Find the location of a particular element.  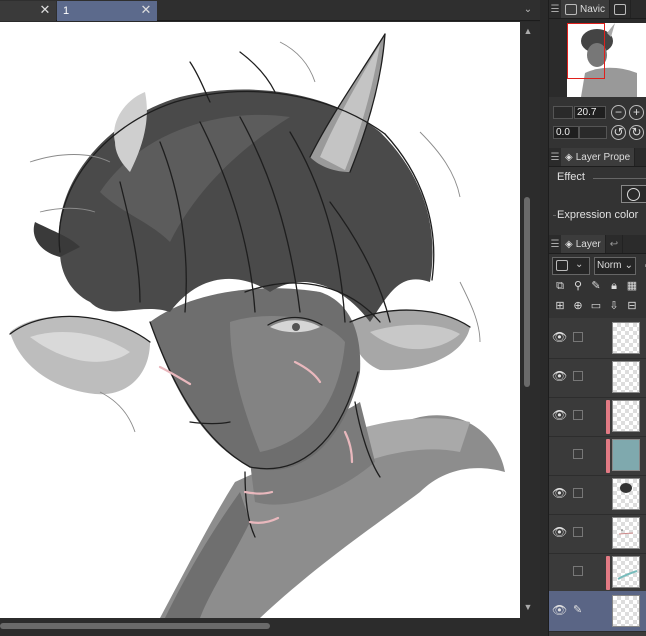

navigator-view-frame is located at coordinates (586, 51).